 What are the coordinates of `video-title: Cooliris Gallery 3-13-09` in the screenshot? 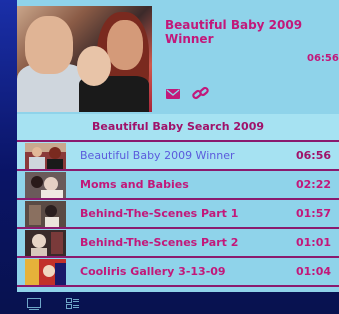 It's located at (153, 271).